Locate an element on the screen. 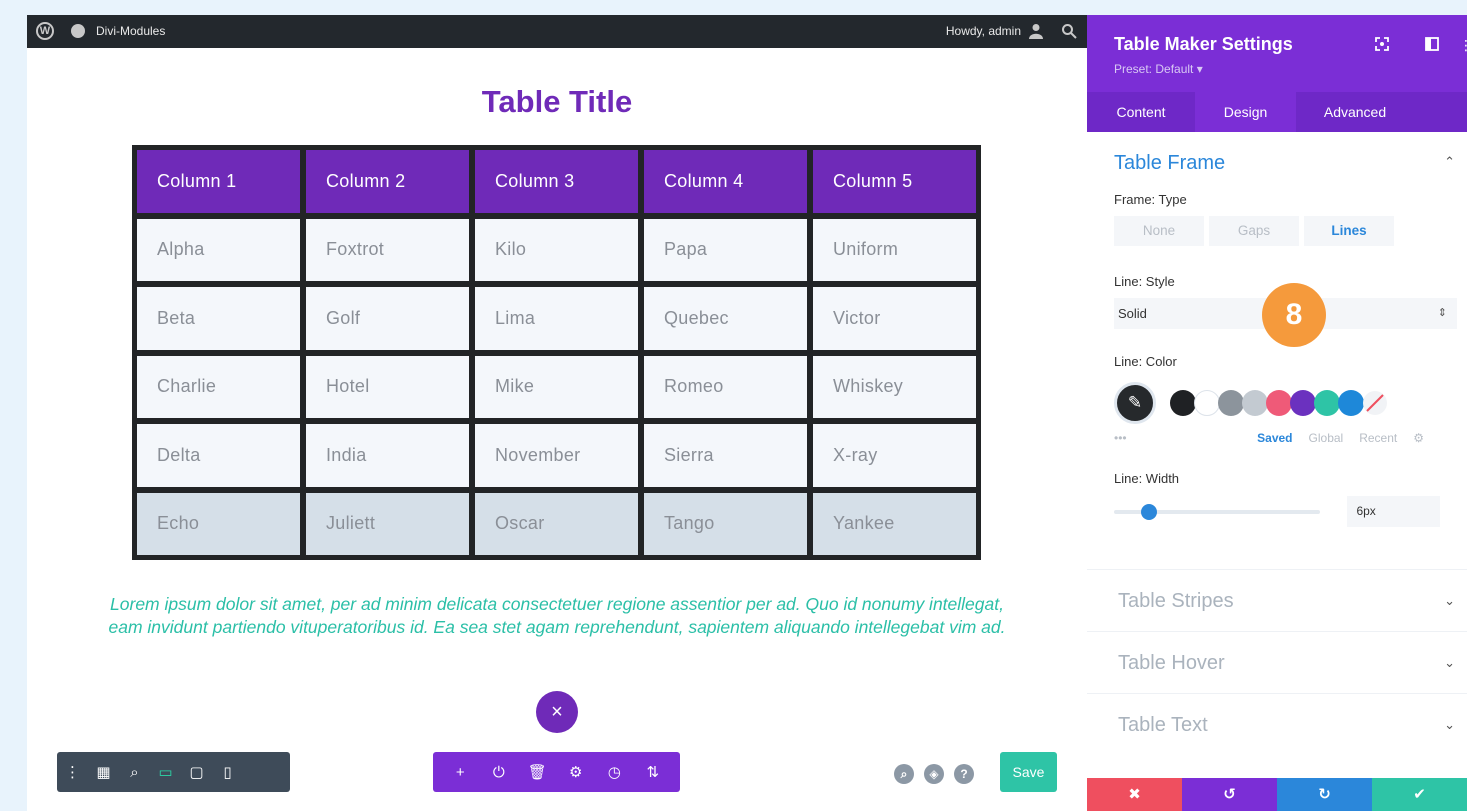  help-icon: ? is located at coordinates (964, 774).